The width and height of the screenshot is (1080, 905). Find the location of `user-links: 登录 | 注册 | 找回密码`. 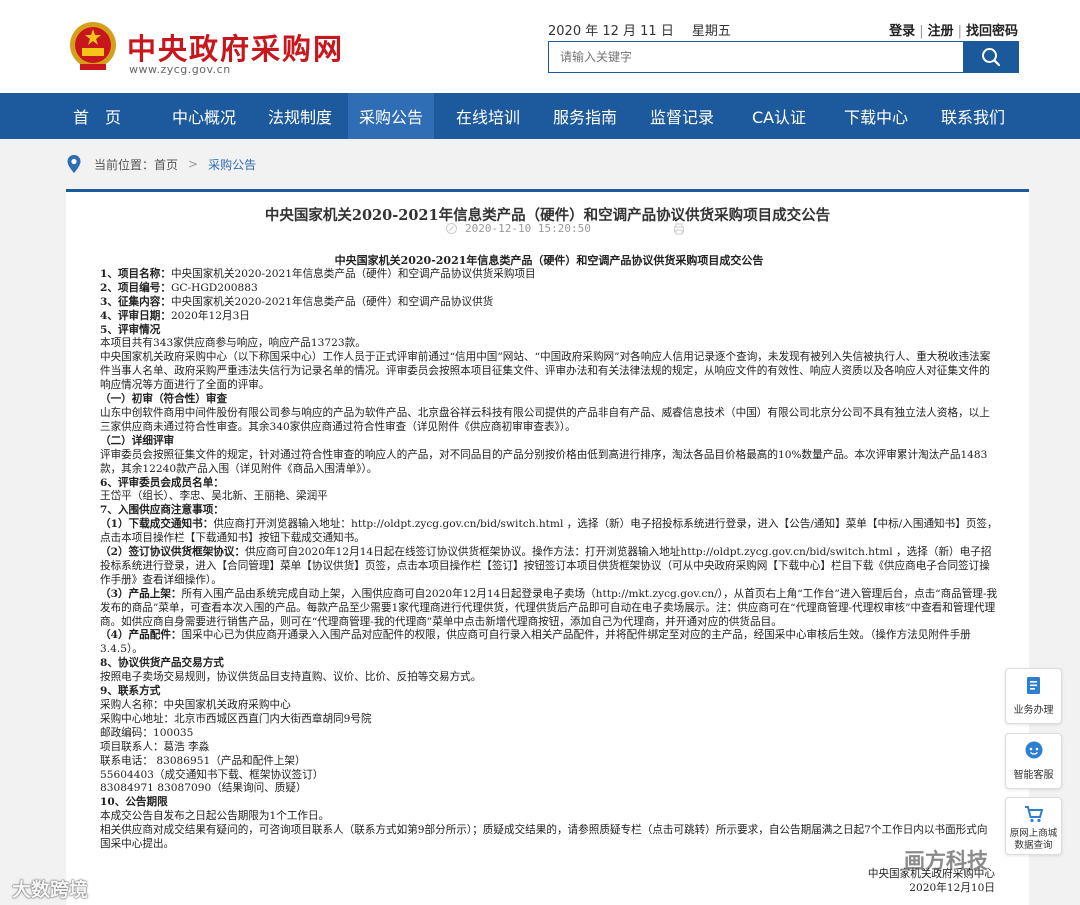

user-links: 登录 | 注册 | 找回密码 is located at coordinates (953, 29).